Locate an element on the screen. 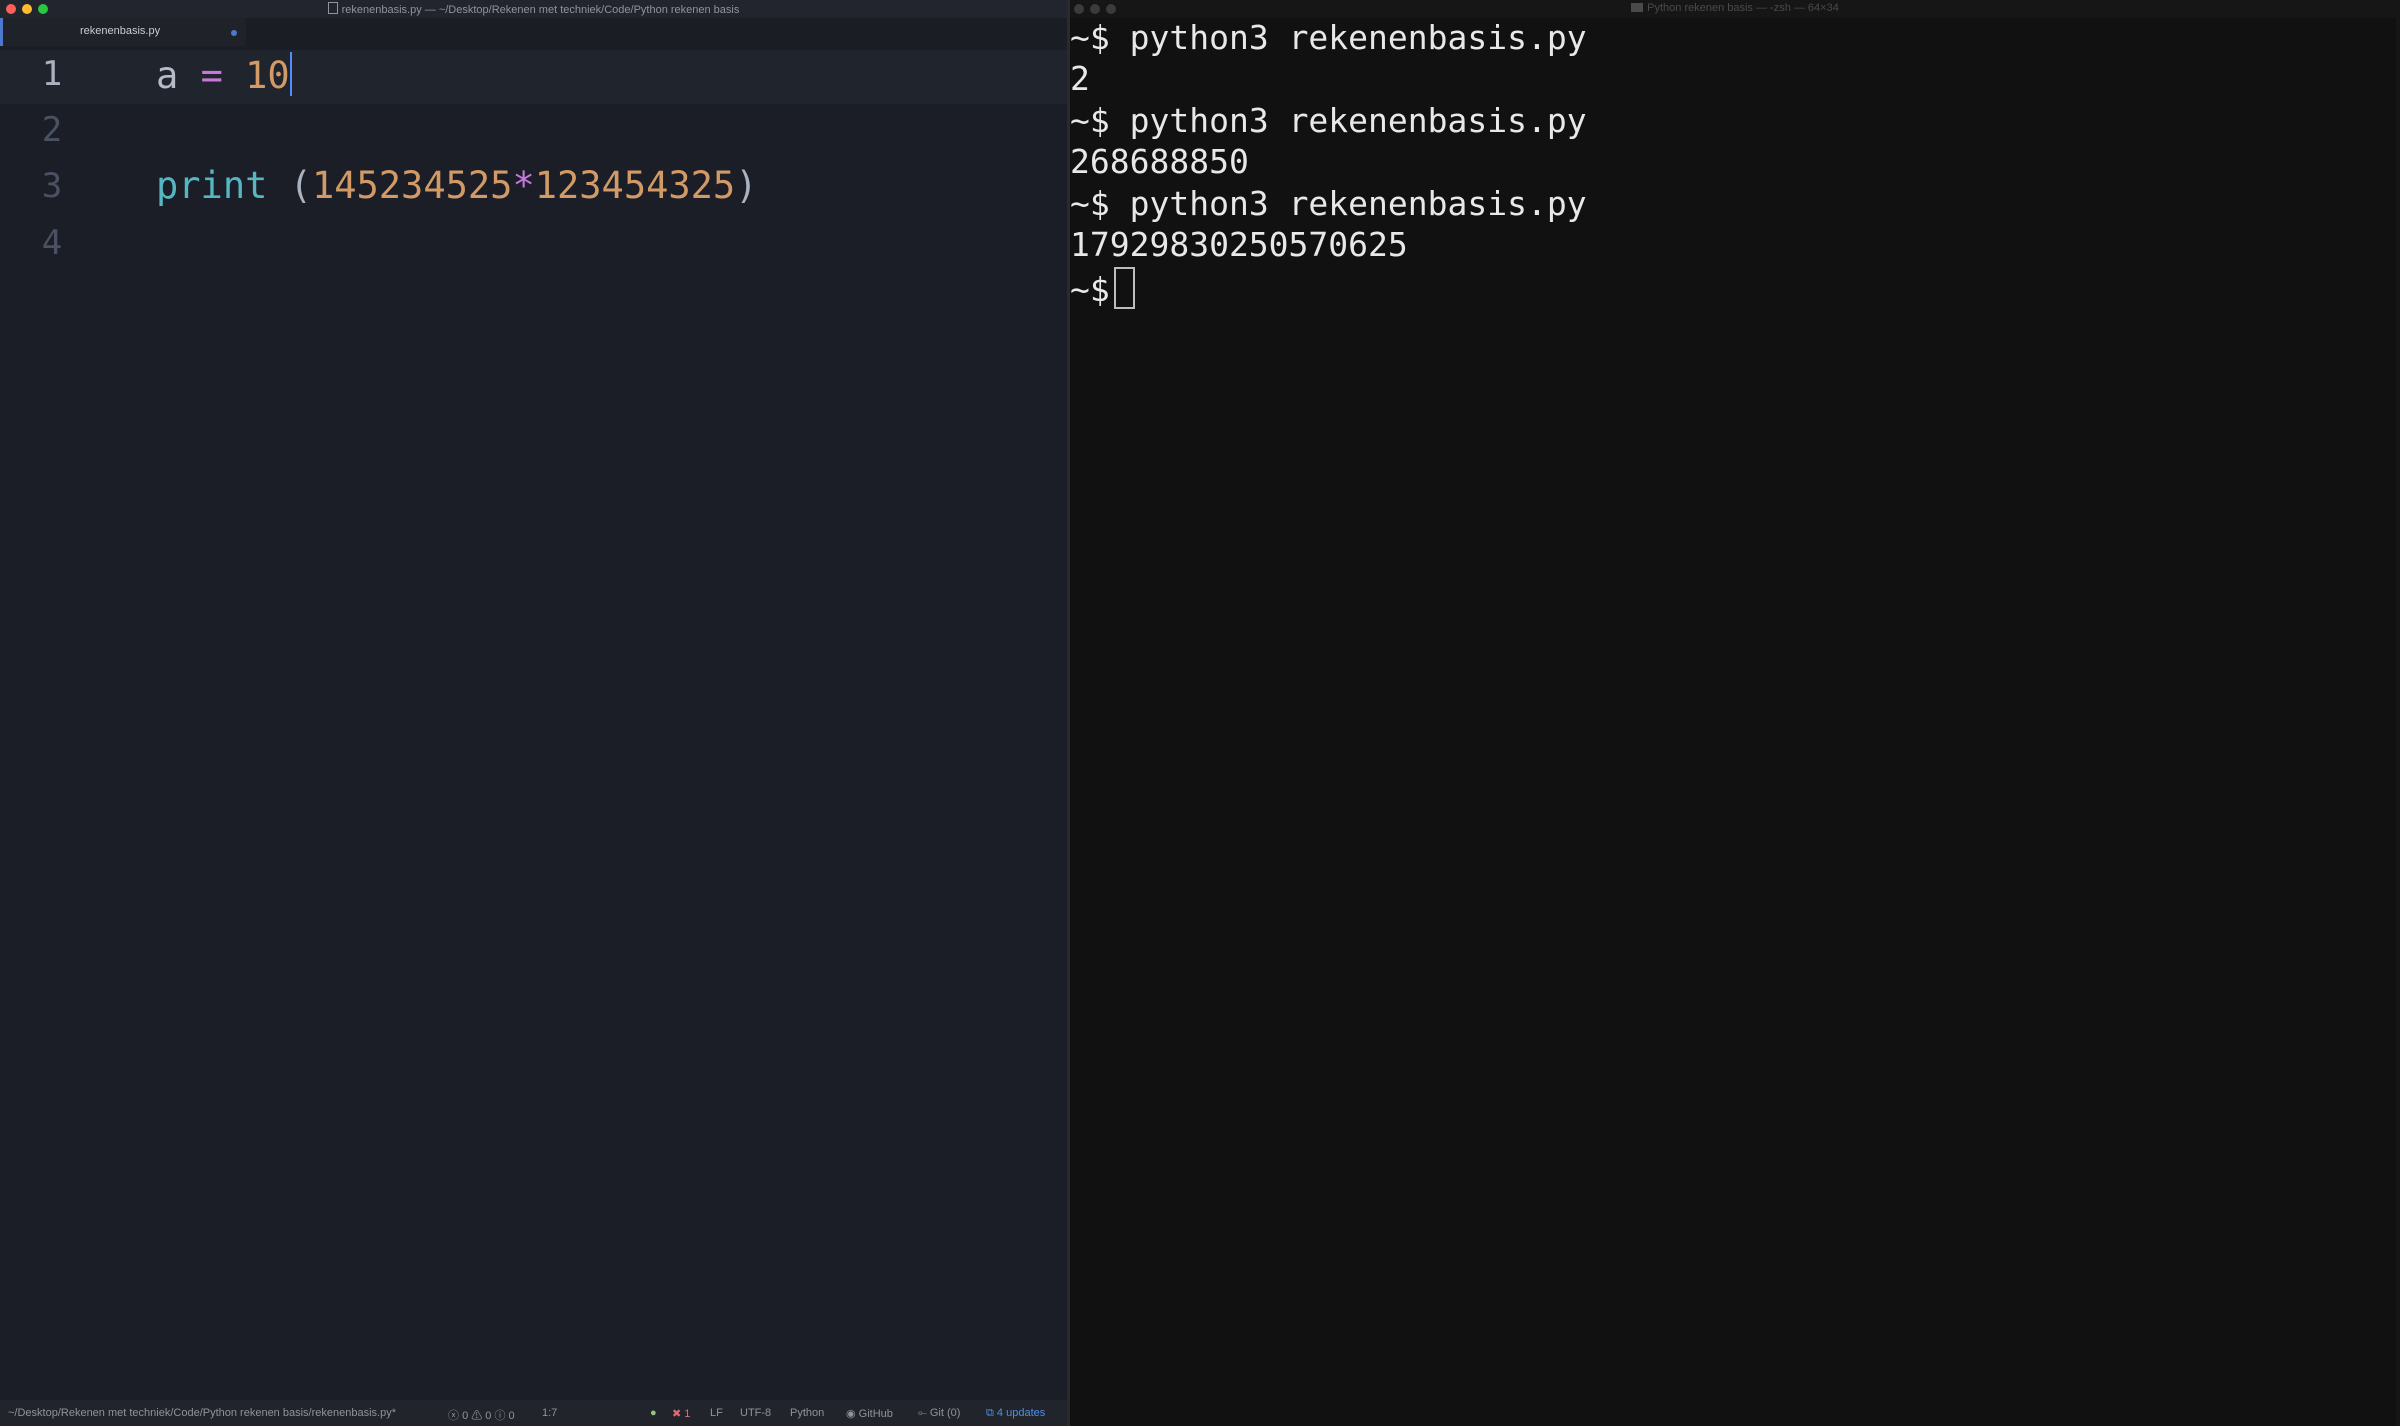 This screenshot has width=2400, height=1426. operator-token: * is located at coordinates (523, 185).